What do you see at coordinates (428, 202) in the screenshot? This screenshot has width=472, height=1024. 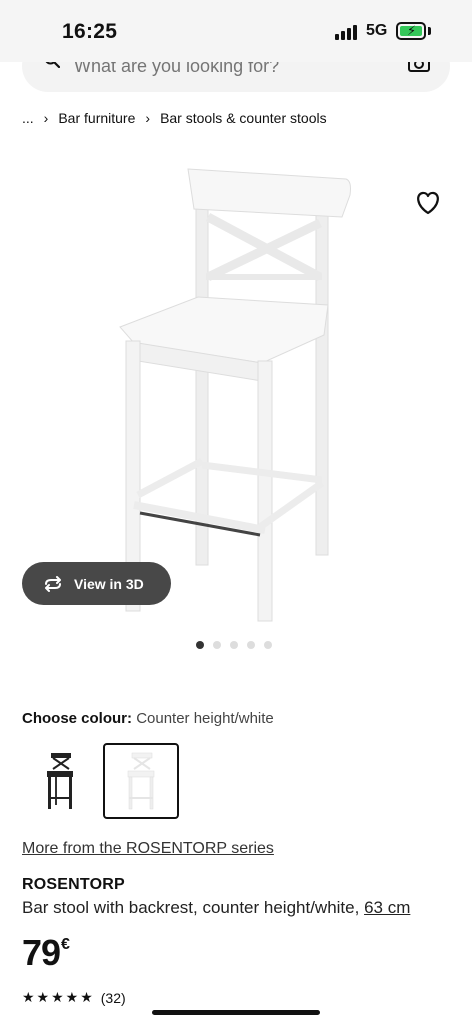 I see `heart-icon` at bounding box center [428, 202].